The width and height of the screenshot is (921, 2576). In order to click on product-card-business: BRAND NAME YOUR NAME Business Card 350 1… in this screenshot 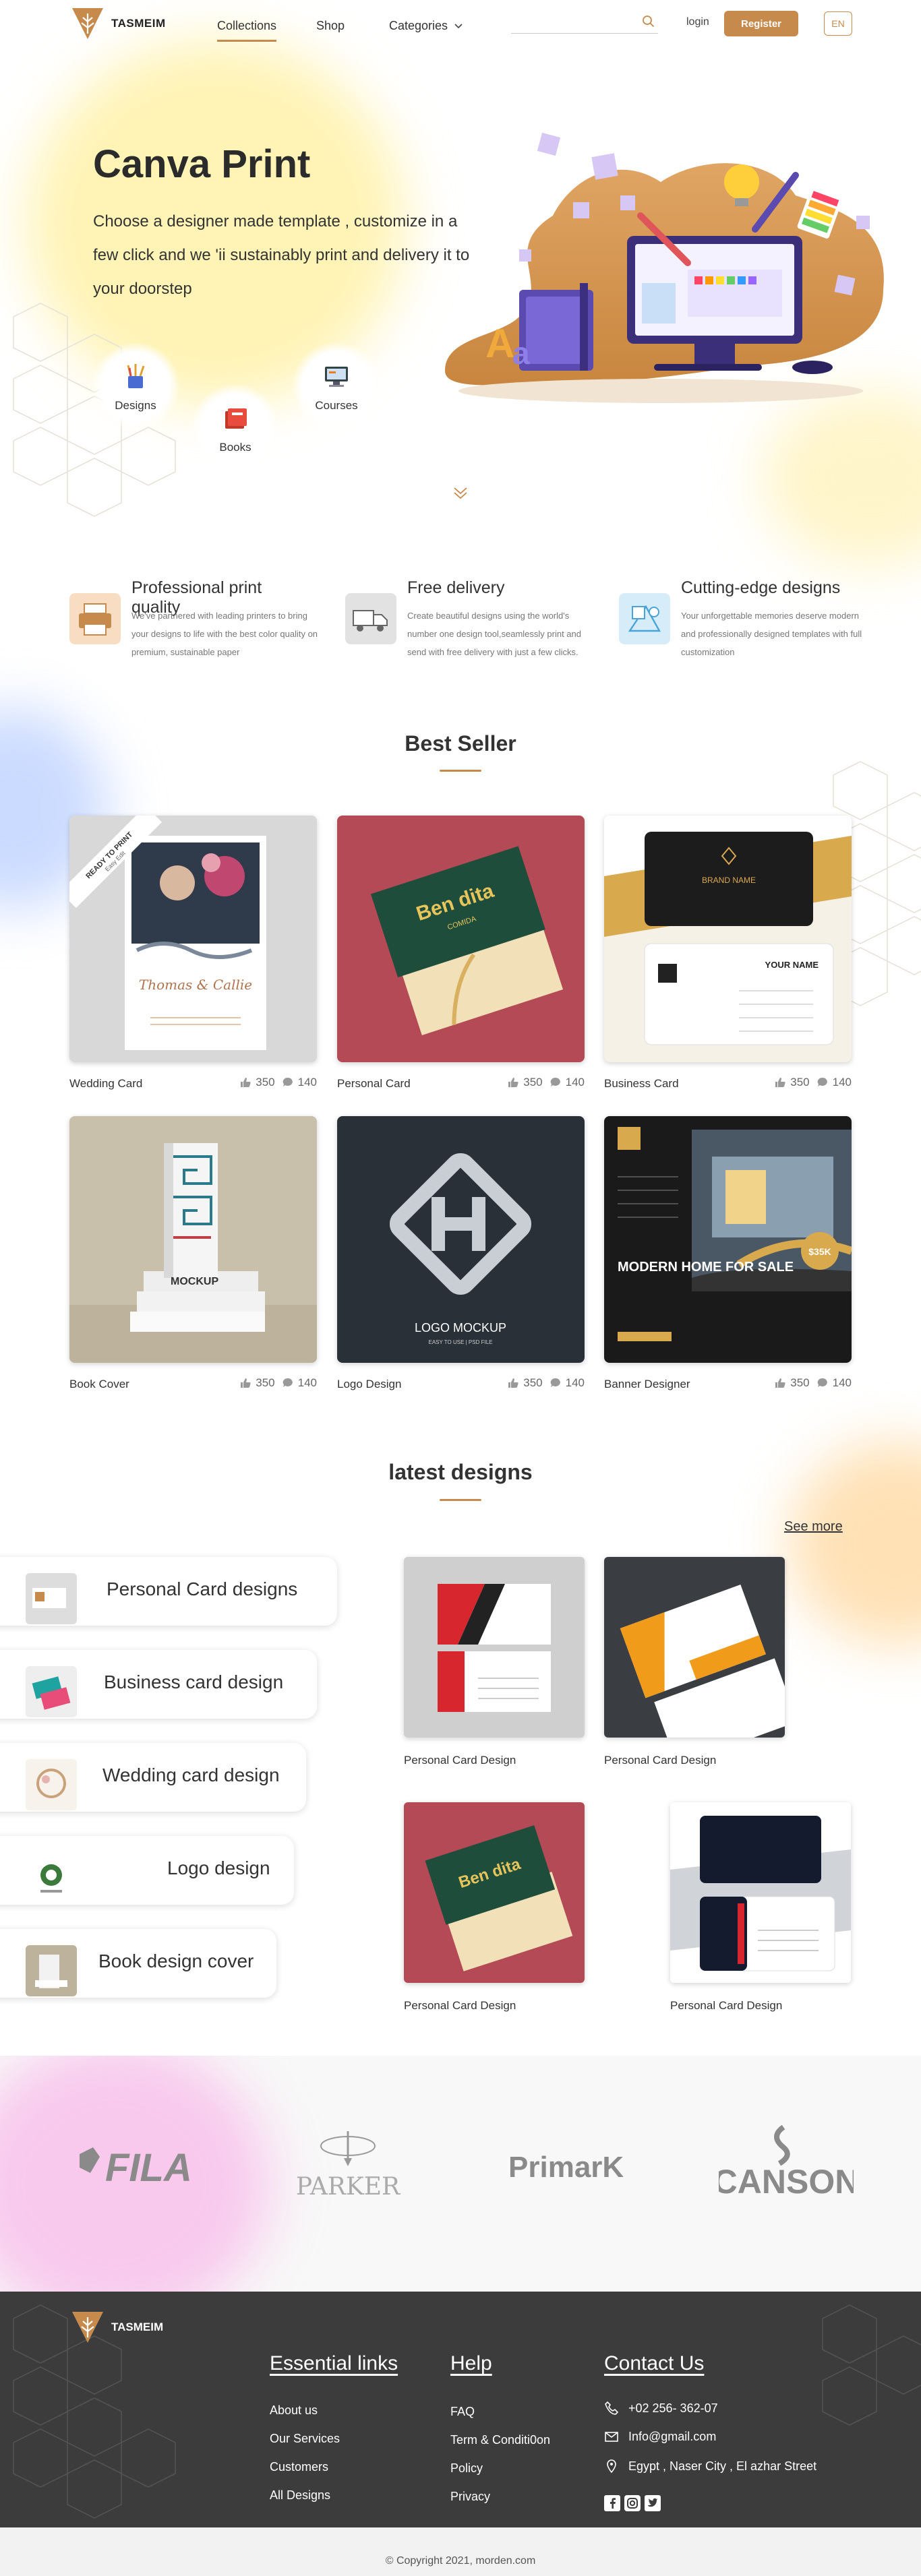, I will do `click(728, 958)`.